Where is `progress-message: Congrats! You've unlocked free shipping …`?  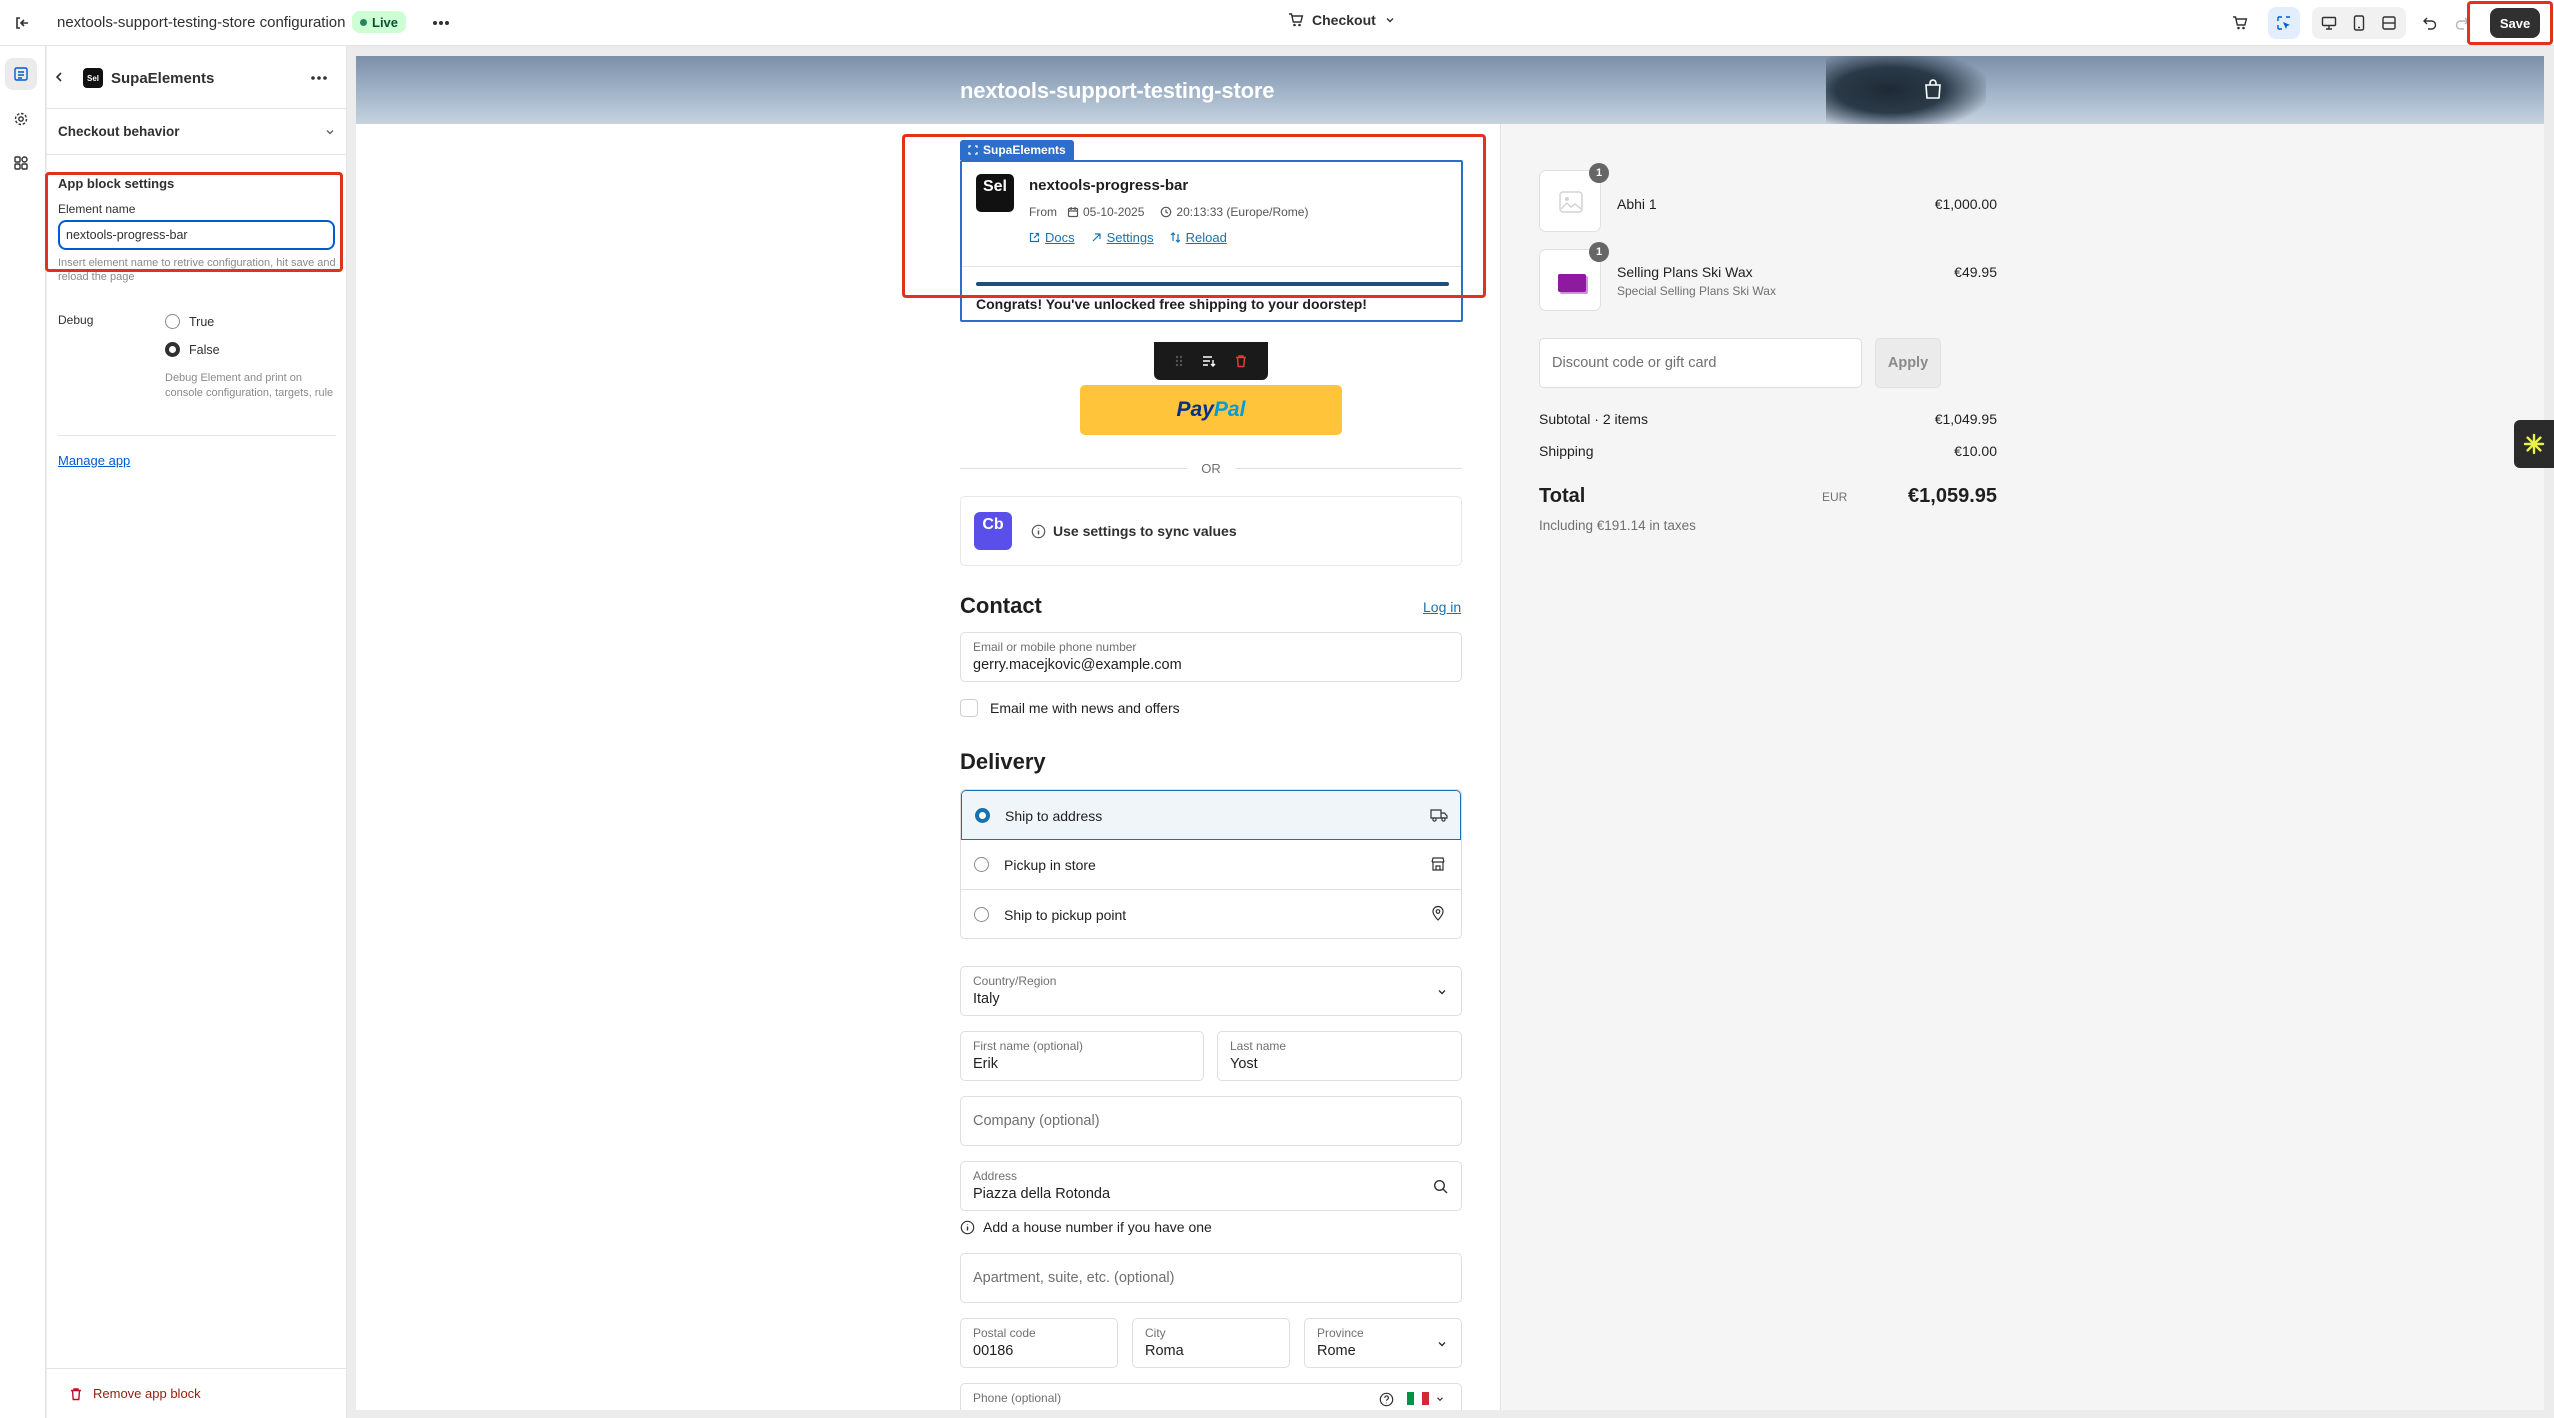 progress-message: Congrats! You've unlocked free shipping … is located at coordinates (1171, 304).